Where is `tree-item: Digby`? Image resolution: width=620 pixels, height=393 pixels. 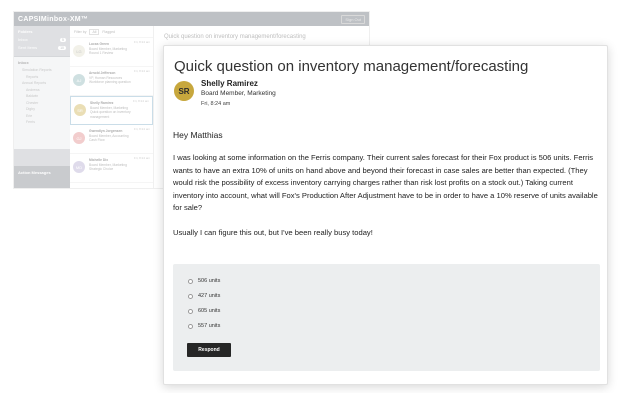 tree-item: Digby is located at coordinates (46, 109).